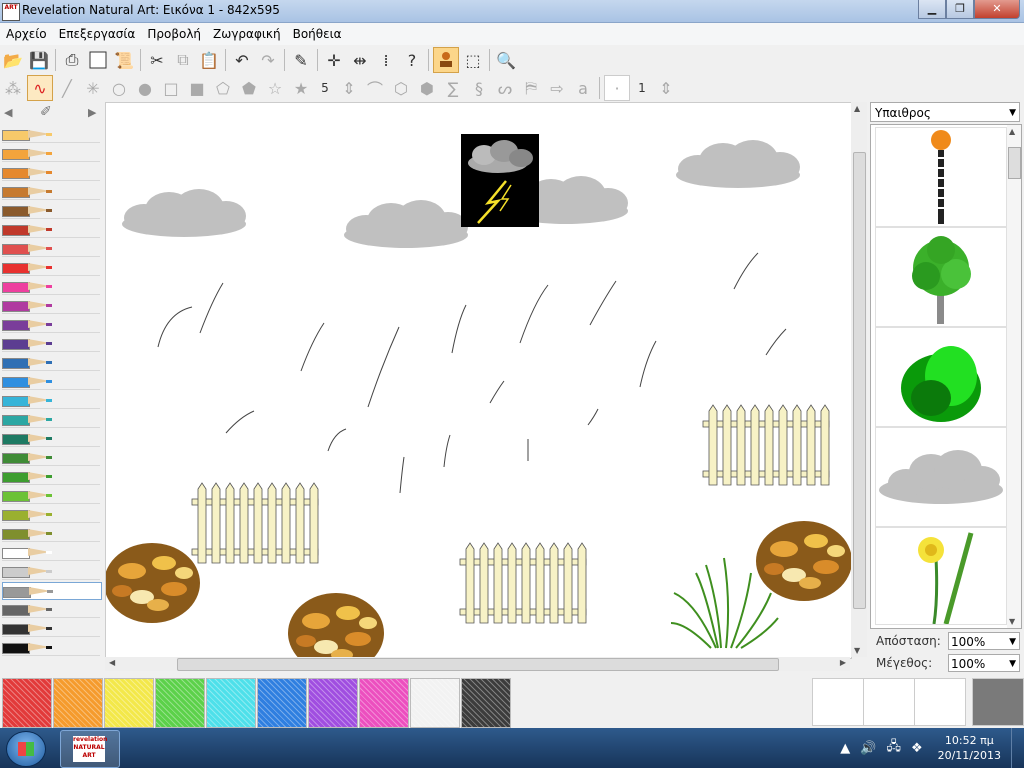 The height and width of the screenshot is (768, 1024). I want to click on filled-polygon-icon: ⬢, so click(427, 88).